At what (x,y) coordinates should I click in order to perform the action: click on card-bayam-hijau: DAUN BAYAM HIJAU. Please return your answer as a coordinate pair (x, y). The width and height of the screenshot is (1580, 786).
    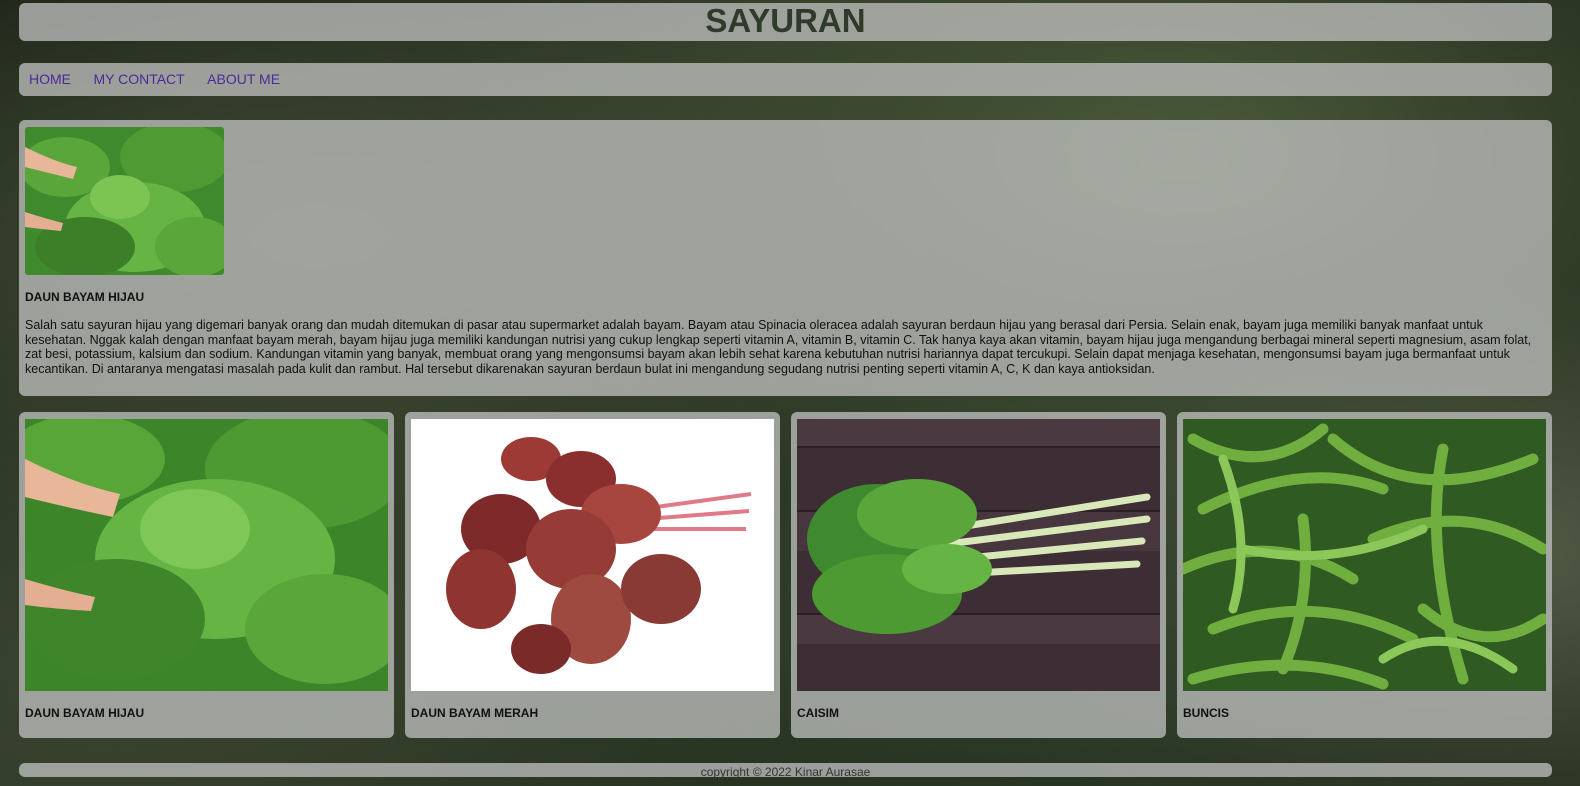
    Looking at the image, I should click on (206, 575).